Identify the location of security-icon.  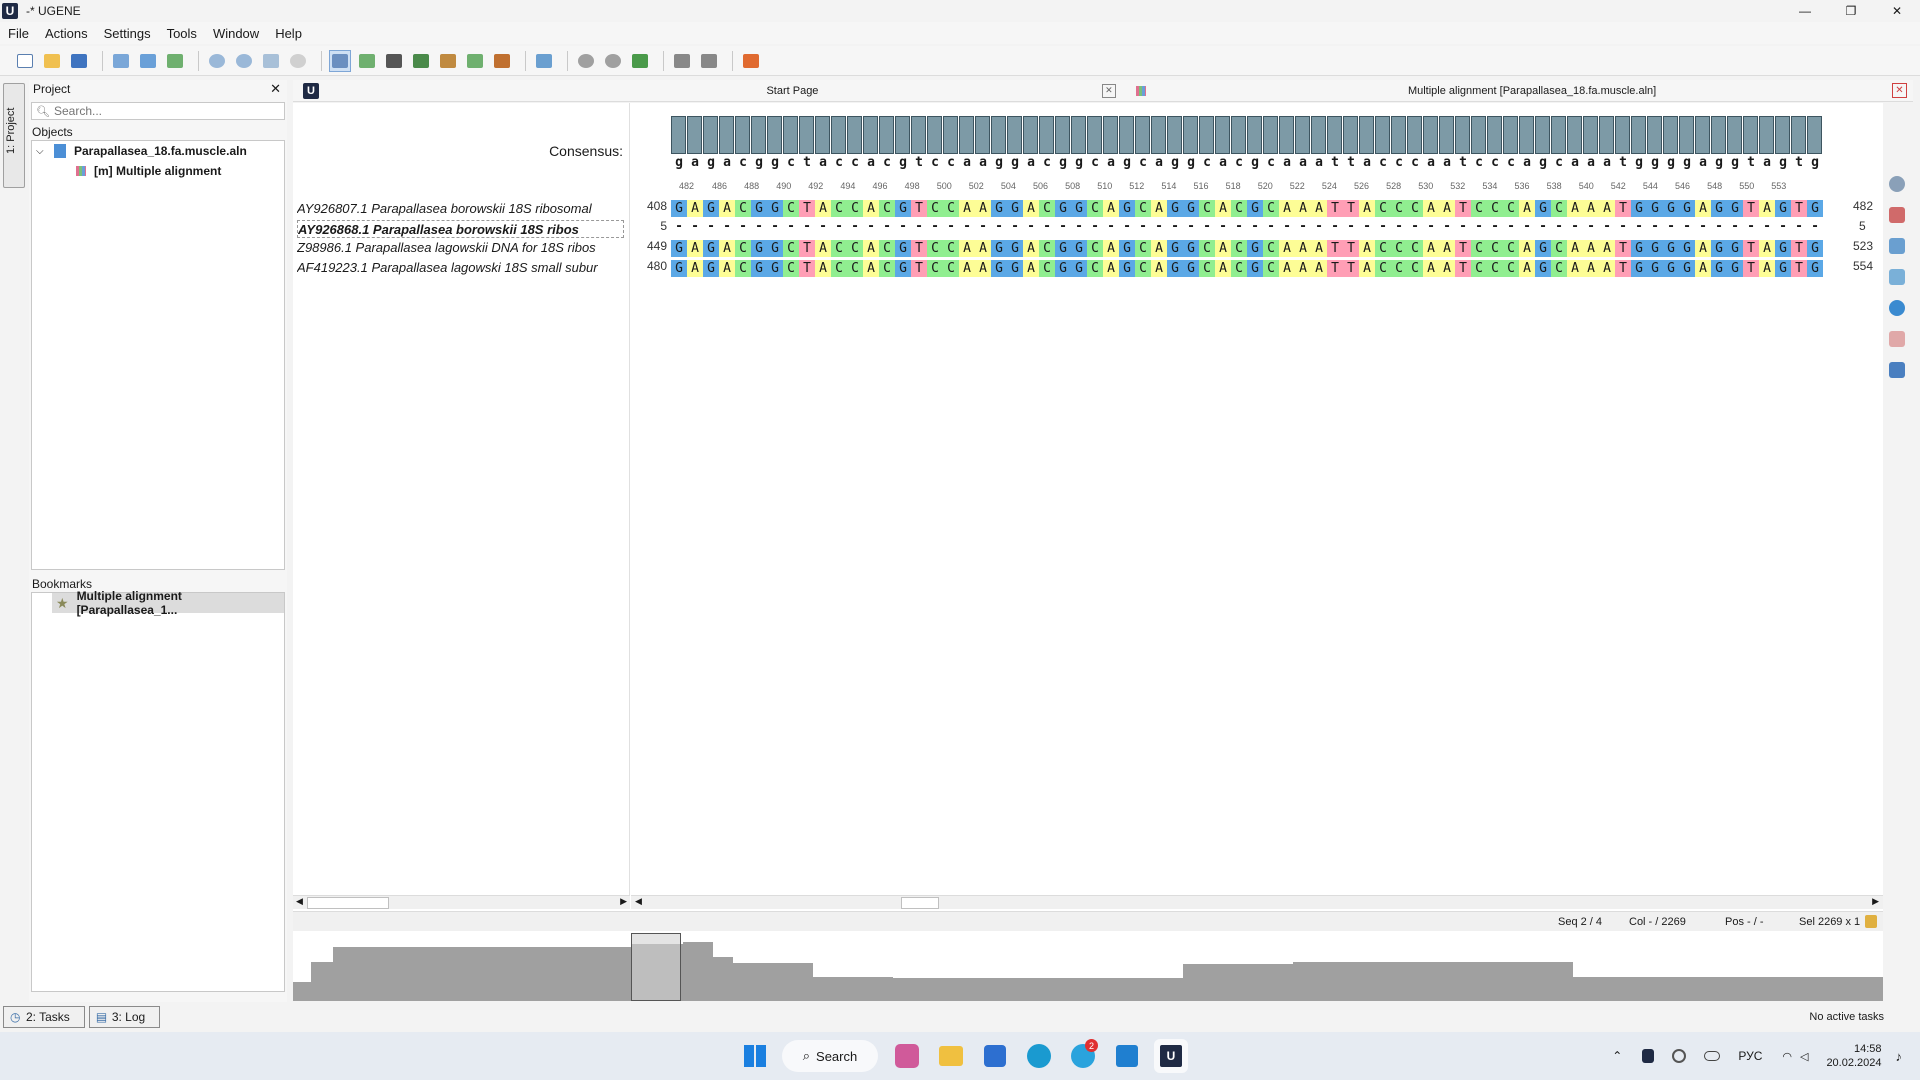
(1648, 1056).